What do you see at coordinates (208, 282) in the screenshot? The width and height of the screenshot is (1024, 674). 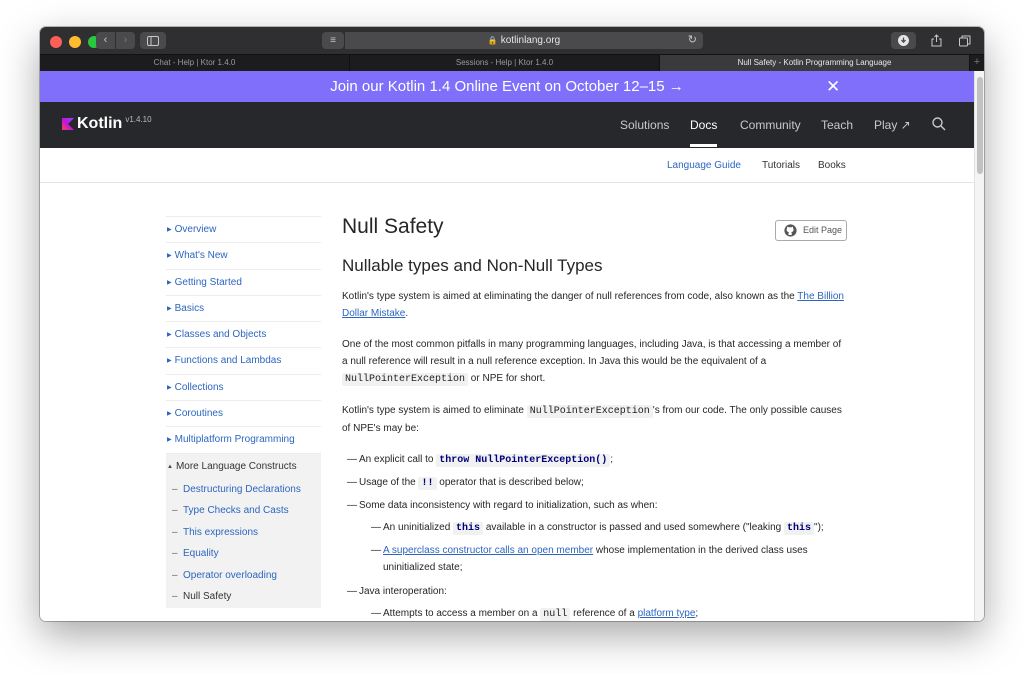 I see `sidebar-item-label: Getting Started` at bounding box center [208, 282].